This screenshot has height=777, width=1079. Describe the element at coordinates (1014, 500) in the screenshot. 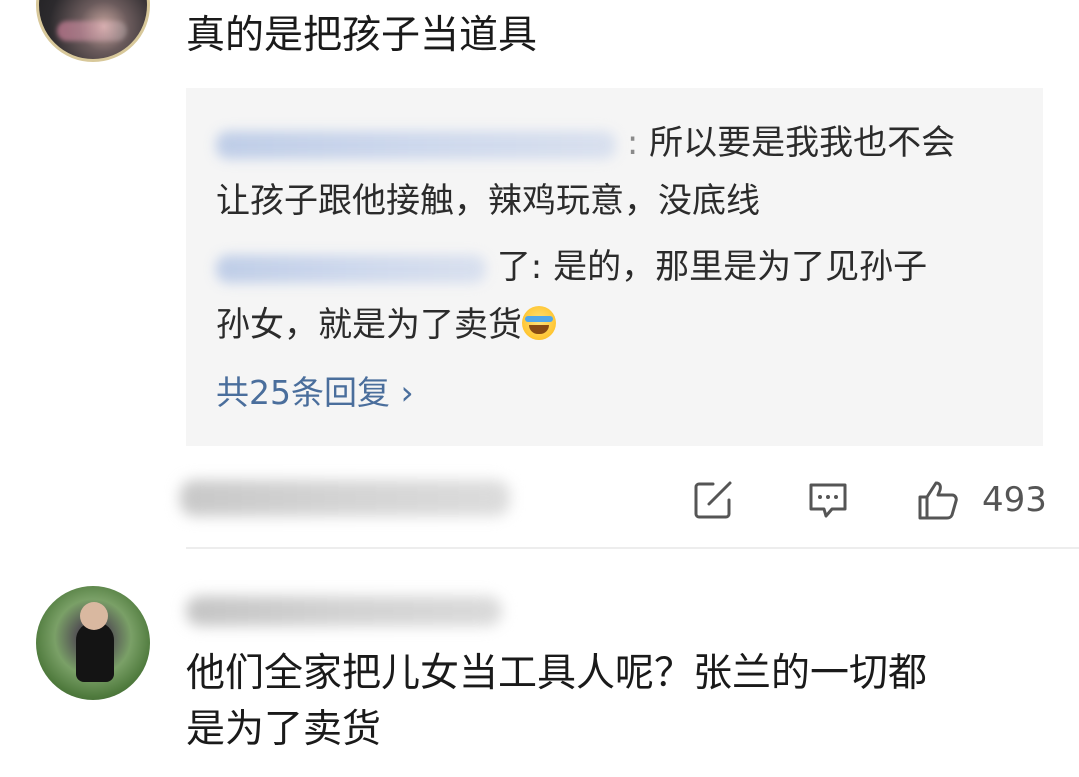

I see `like-count: 493` at that location.